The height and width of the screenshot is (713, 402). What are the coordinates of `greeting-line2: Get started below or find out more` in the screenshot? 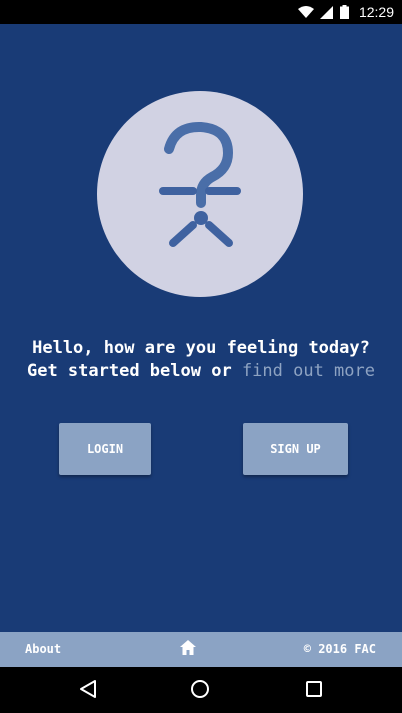 It's located at (201, 371).